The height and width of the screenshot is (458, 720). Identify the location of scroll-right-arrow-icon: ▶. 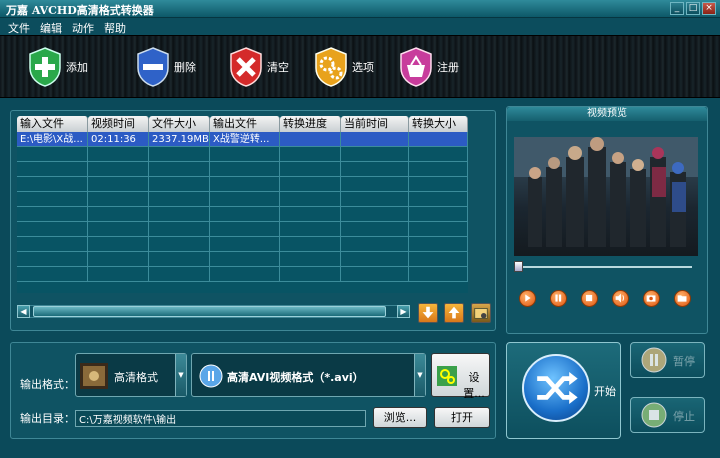
(403, 311).